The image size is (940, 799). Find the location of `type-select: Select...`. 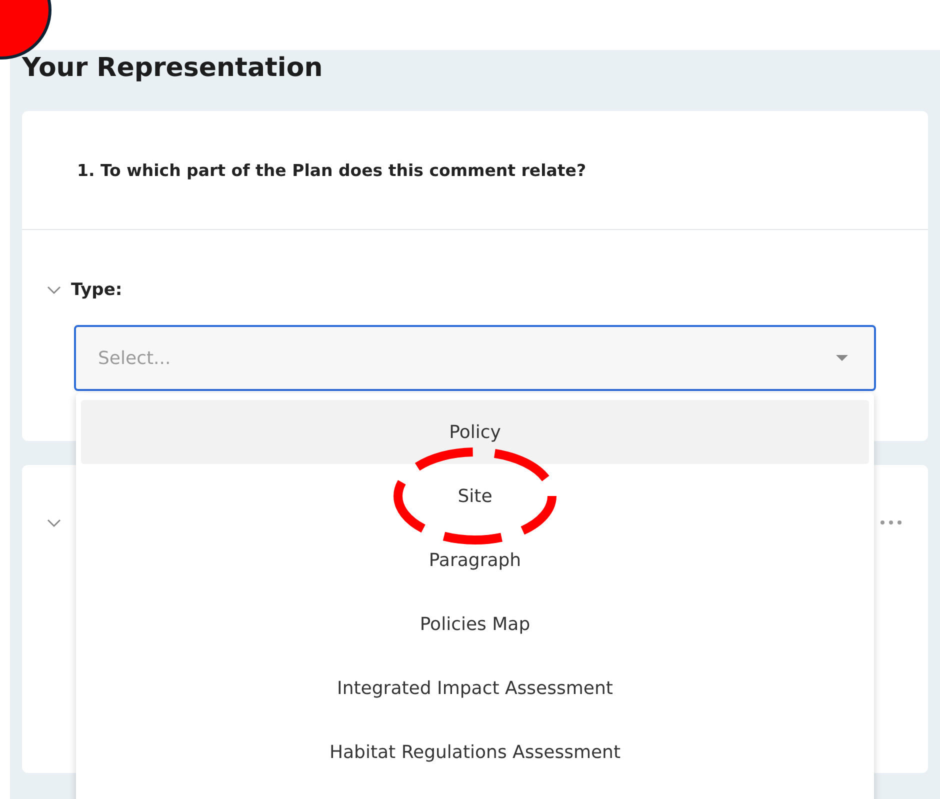

type-select: Select... is located at coordinates (475, 358).